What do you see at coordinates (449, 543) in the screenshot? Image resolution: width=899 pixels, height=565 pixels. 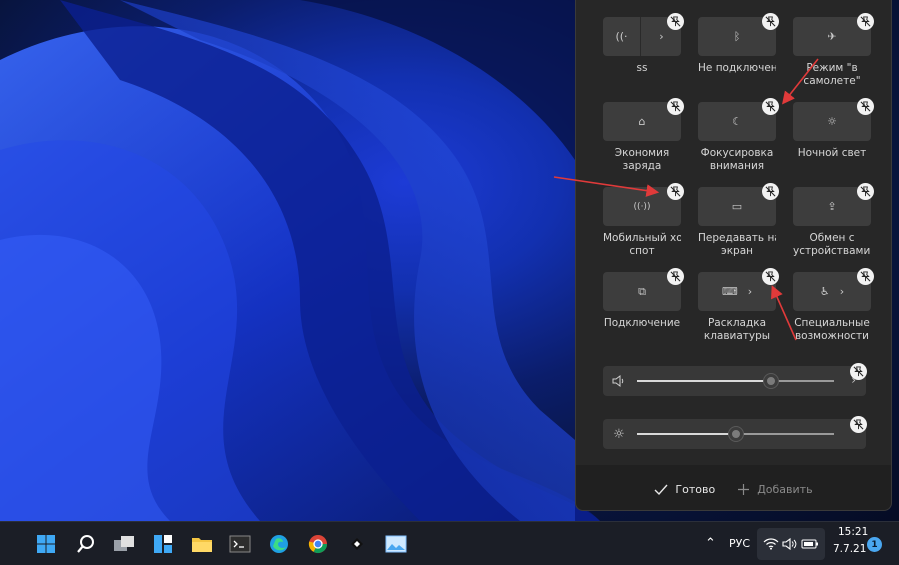 I see `taskbar: ⌃ РУС 15:21 7.7.21` at bounding box center [449, 543].